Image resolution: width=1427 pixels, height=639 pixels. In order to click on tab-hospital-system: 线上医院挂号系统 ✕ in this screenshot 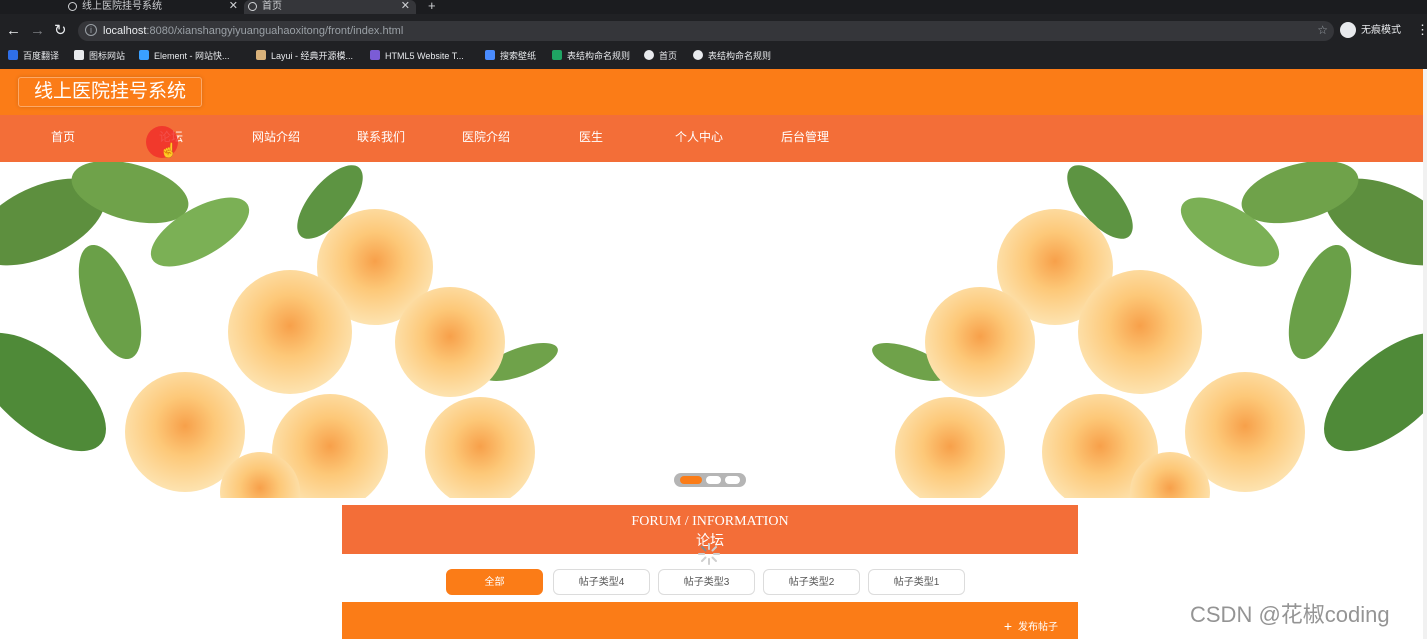, I will do `click(154, 7)`.